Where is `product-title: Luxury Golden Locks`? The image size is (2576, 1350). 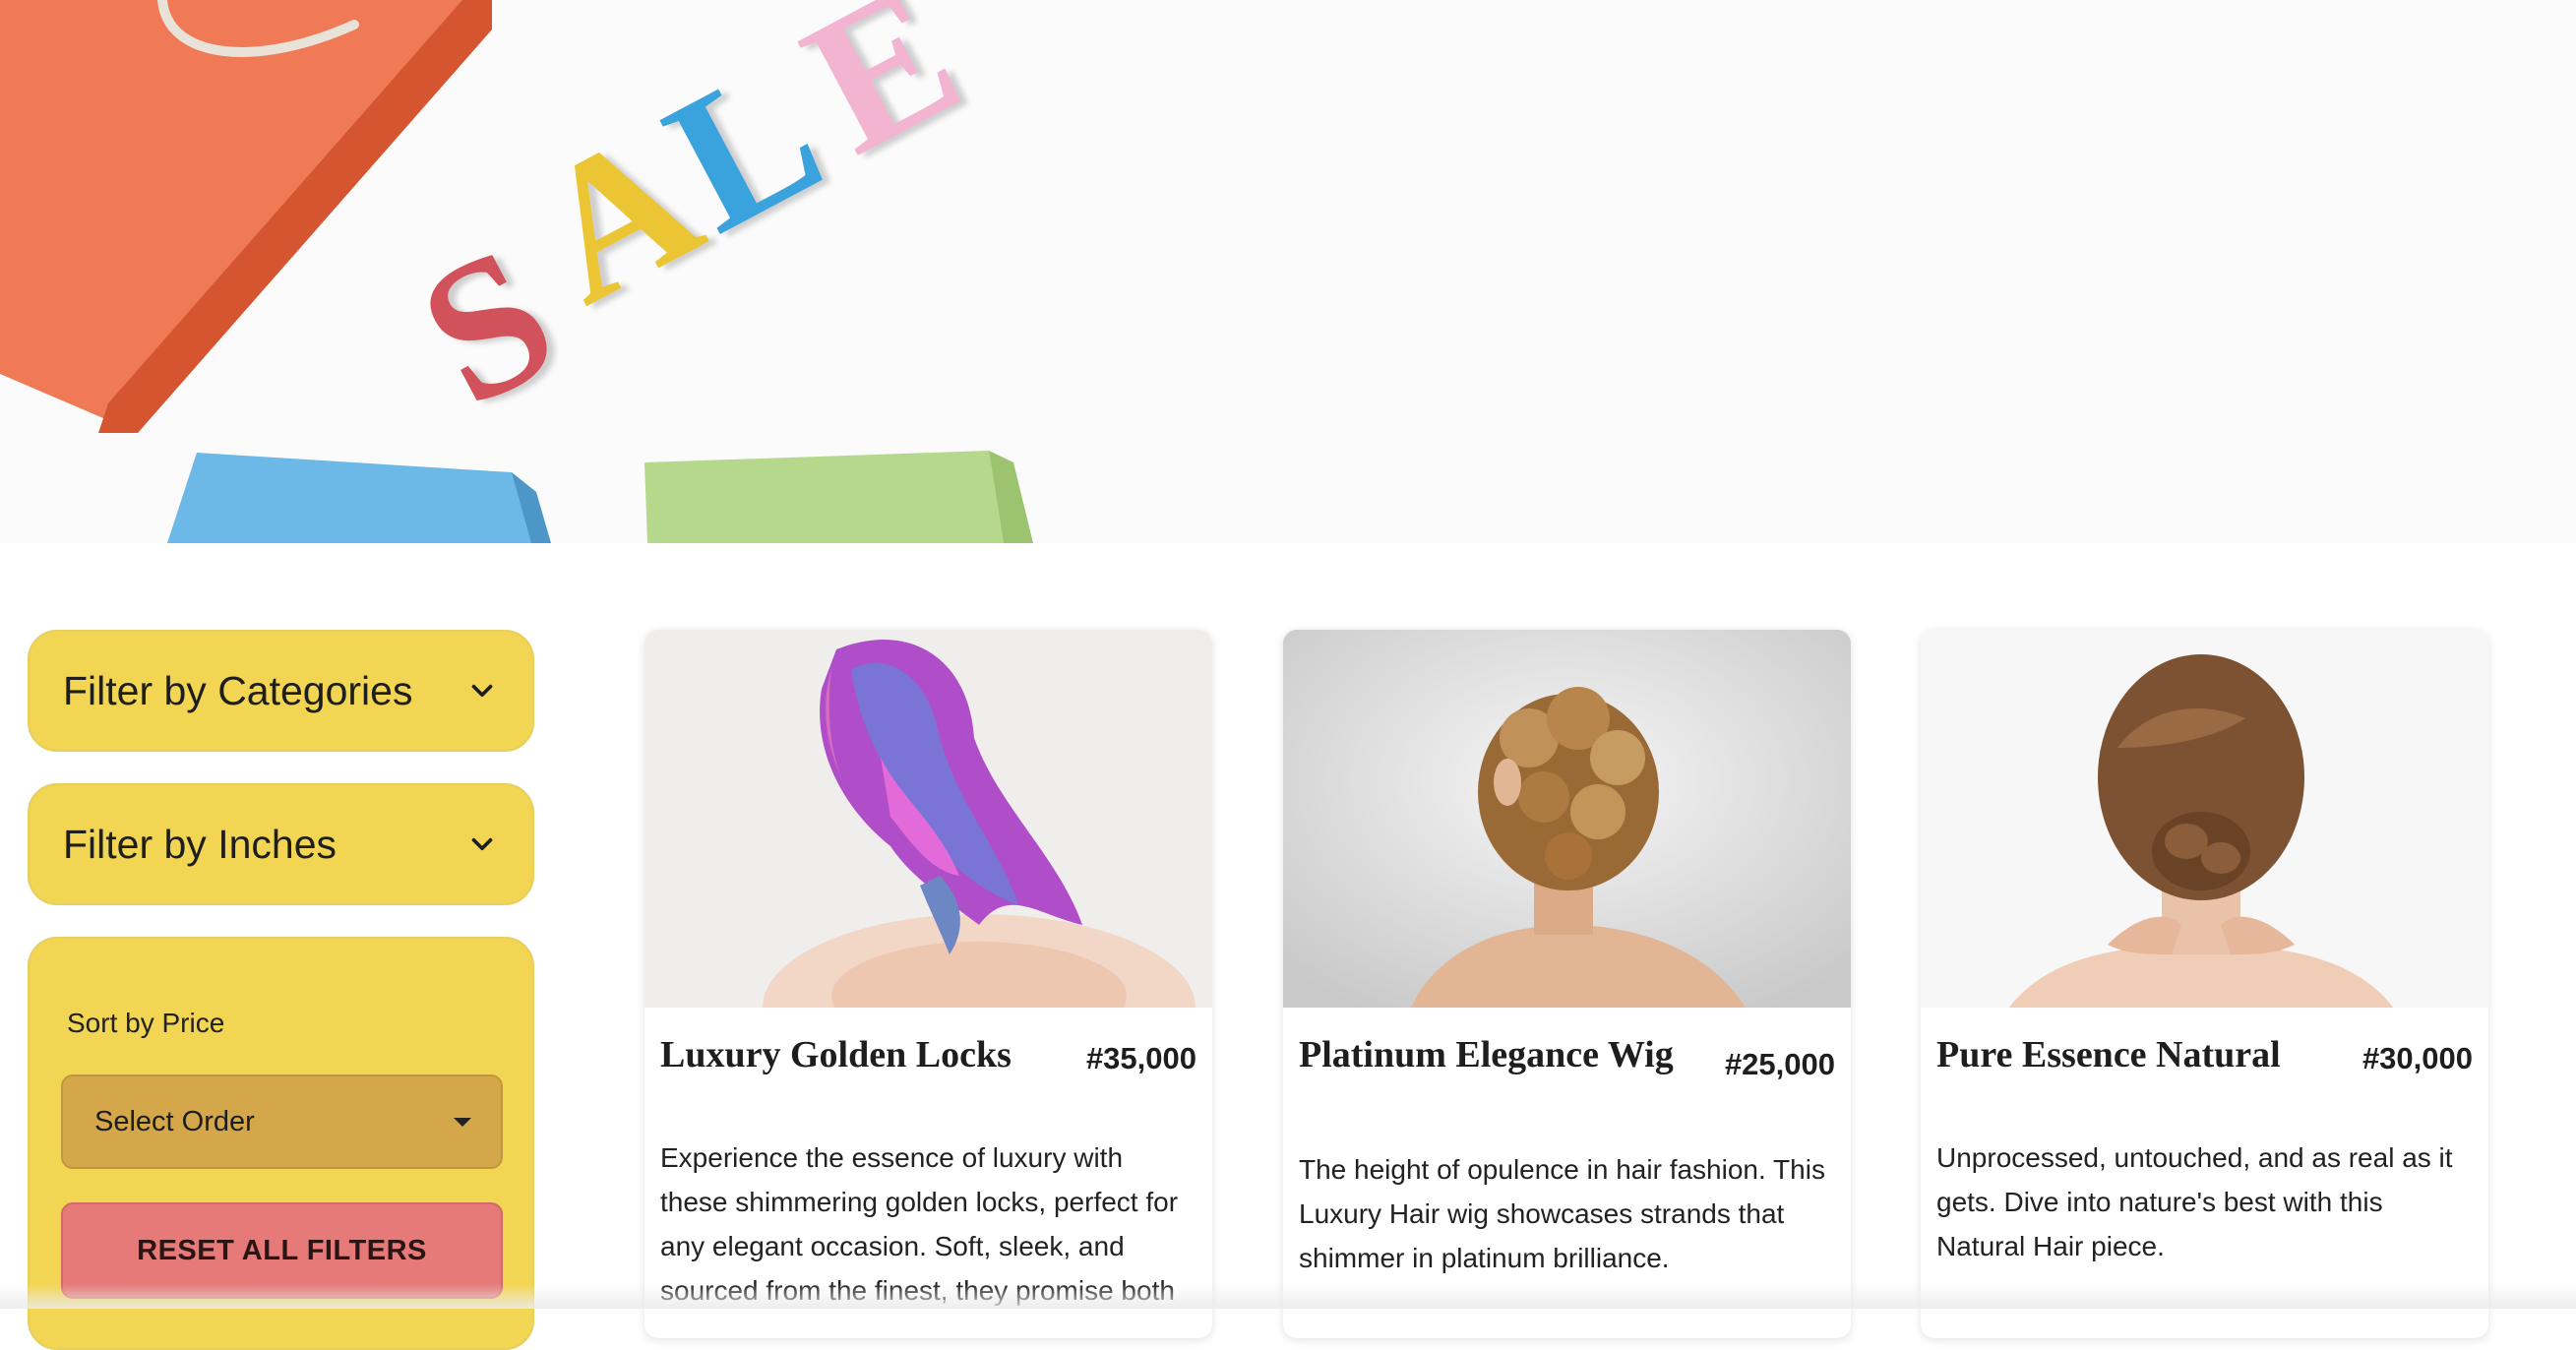 product-title: Luxury Golden Locks is located at coordinates (836, 1054).